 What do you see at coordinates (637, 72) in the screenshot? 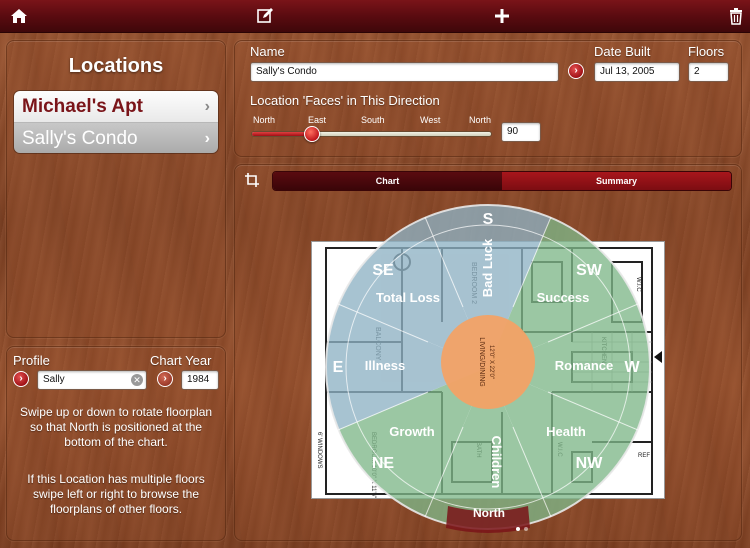
I see `date-built-input: Jul 13, 2005` at bounding box center [637, 72].